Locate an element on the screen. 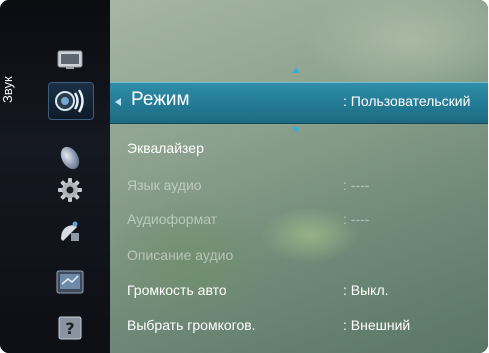  application-icon is located at coordinates (70, 282).